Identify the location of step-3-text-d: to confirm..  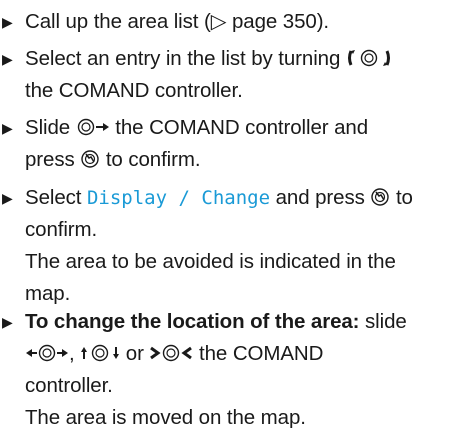
(150, 159).